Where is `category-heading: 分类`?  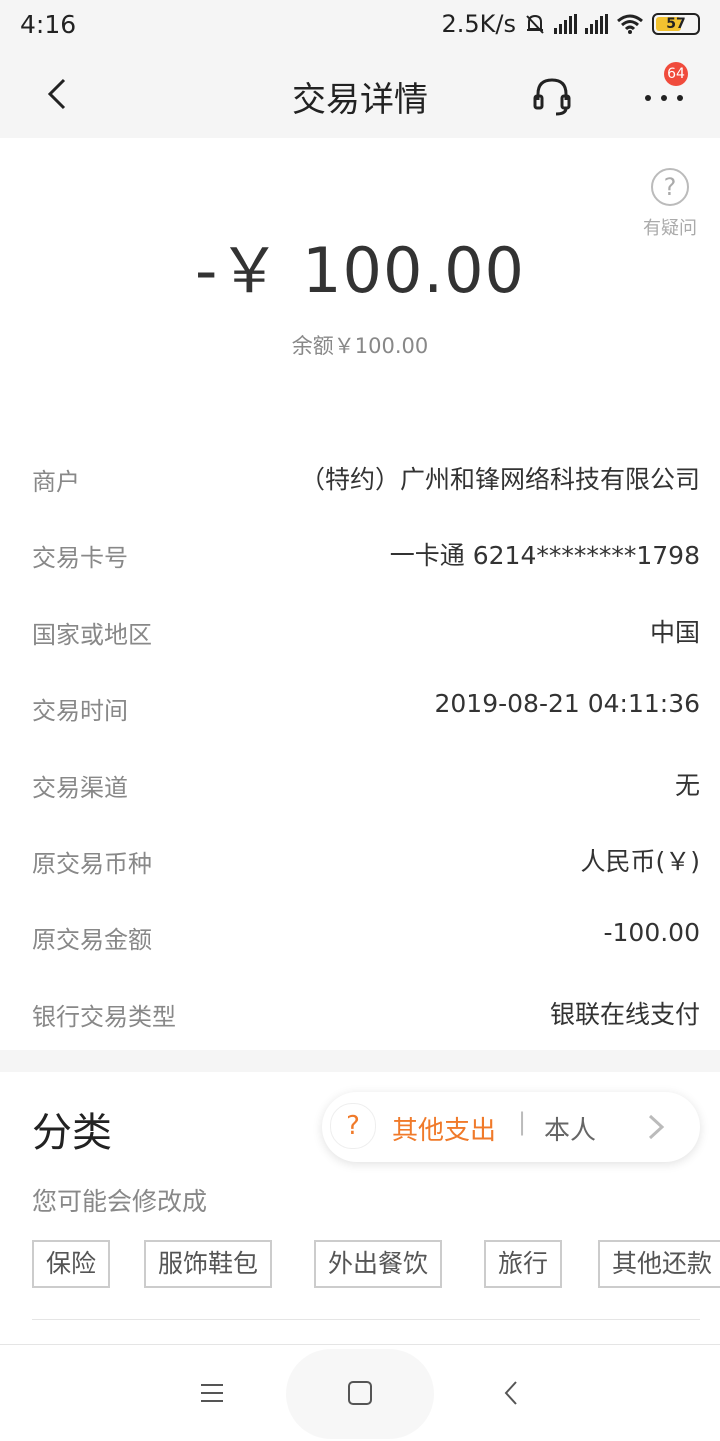 category-heading: 分类 is located at coordinates (72, 1133).